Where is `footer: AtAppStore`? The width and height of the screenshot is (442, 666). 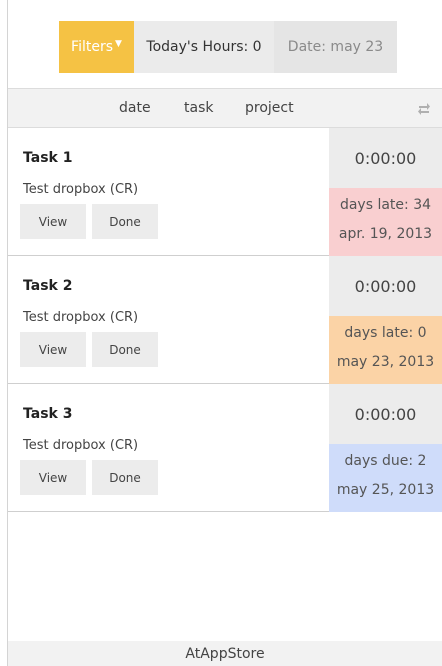 footer: AtAppStore is located at coordinates (225, 653).